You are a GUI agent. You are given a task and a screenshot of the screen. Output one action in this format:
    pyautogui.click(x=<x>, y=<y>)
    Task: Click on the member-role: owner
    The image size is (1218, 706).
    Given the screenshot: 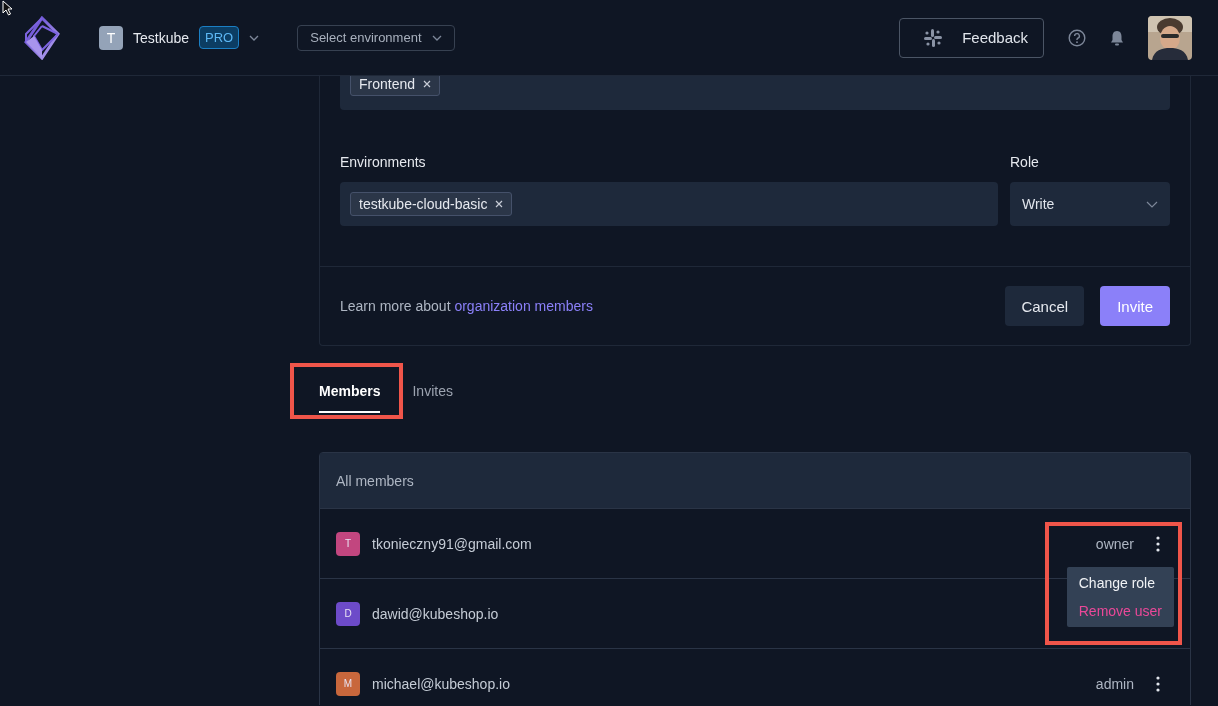 What is the action you would take?
    pyautogui.click(x=1114, y=543)
    